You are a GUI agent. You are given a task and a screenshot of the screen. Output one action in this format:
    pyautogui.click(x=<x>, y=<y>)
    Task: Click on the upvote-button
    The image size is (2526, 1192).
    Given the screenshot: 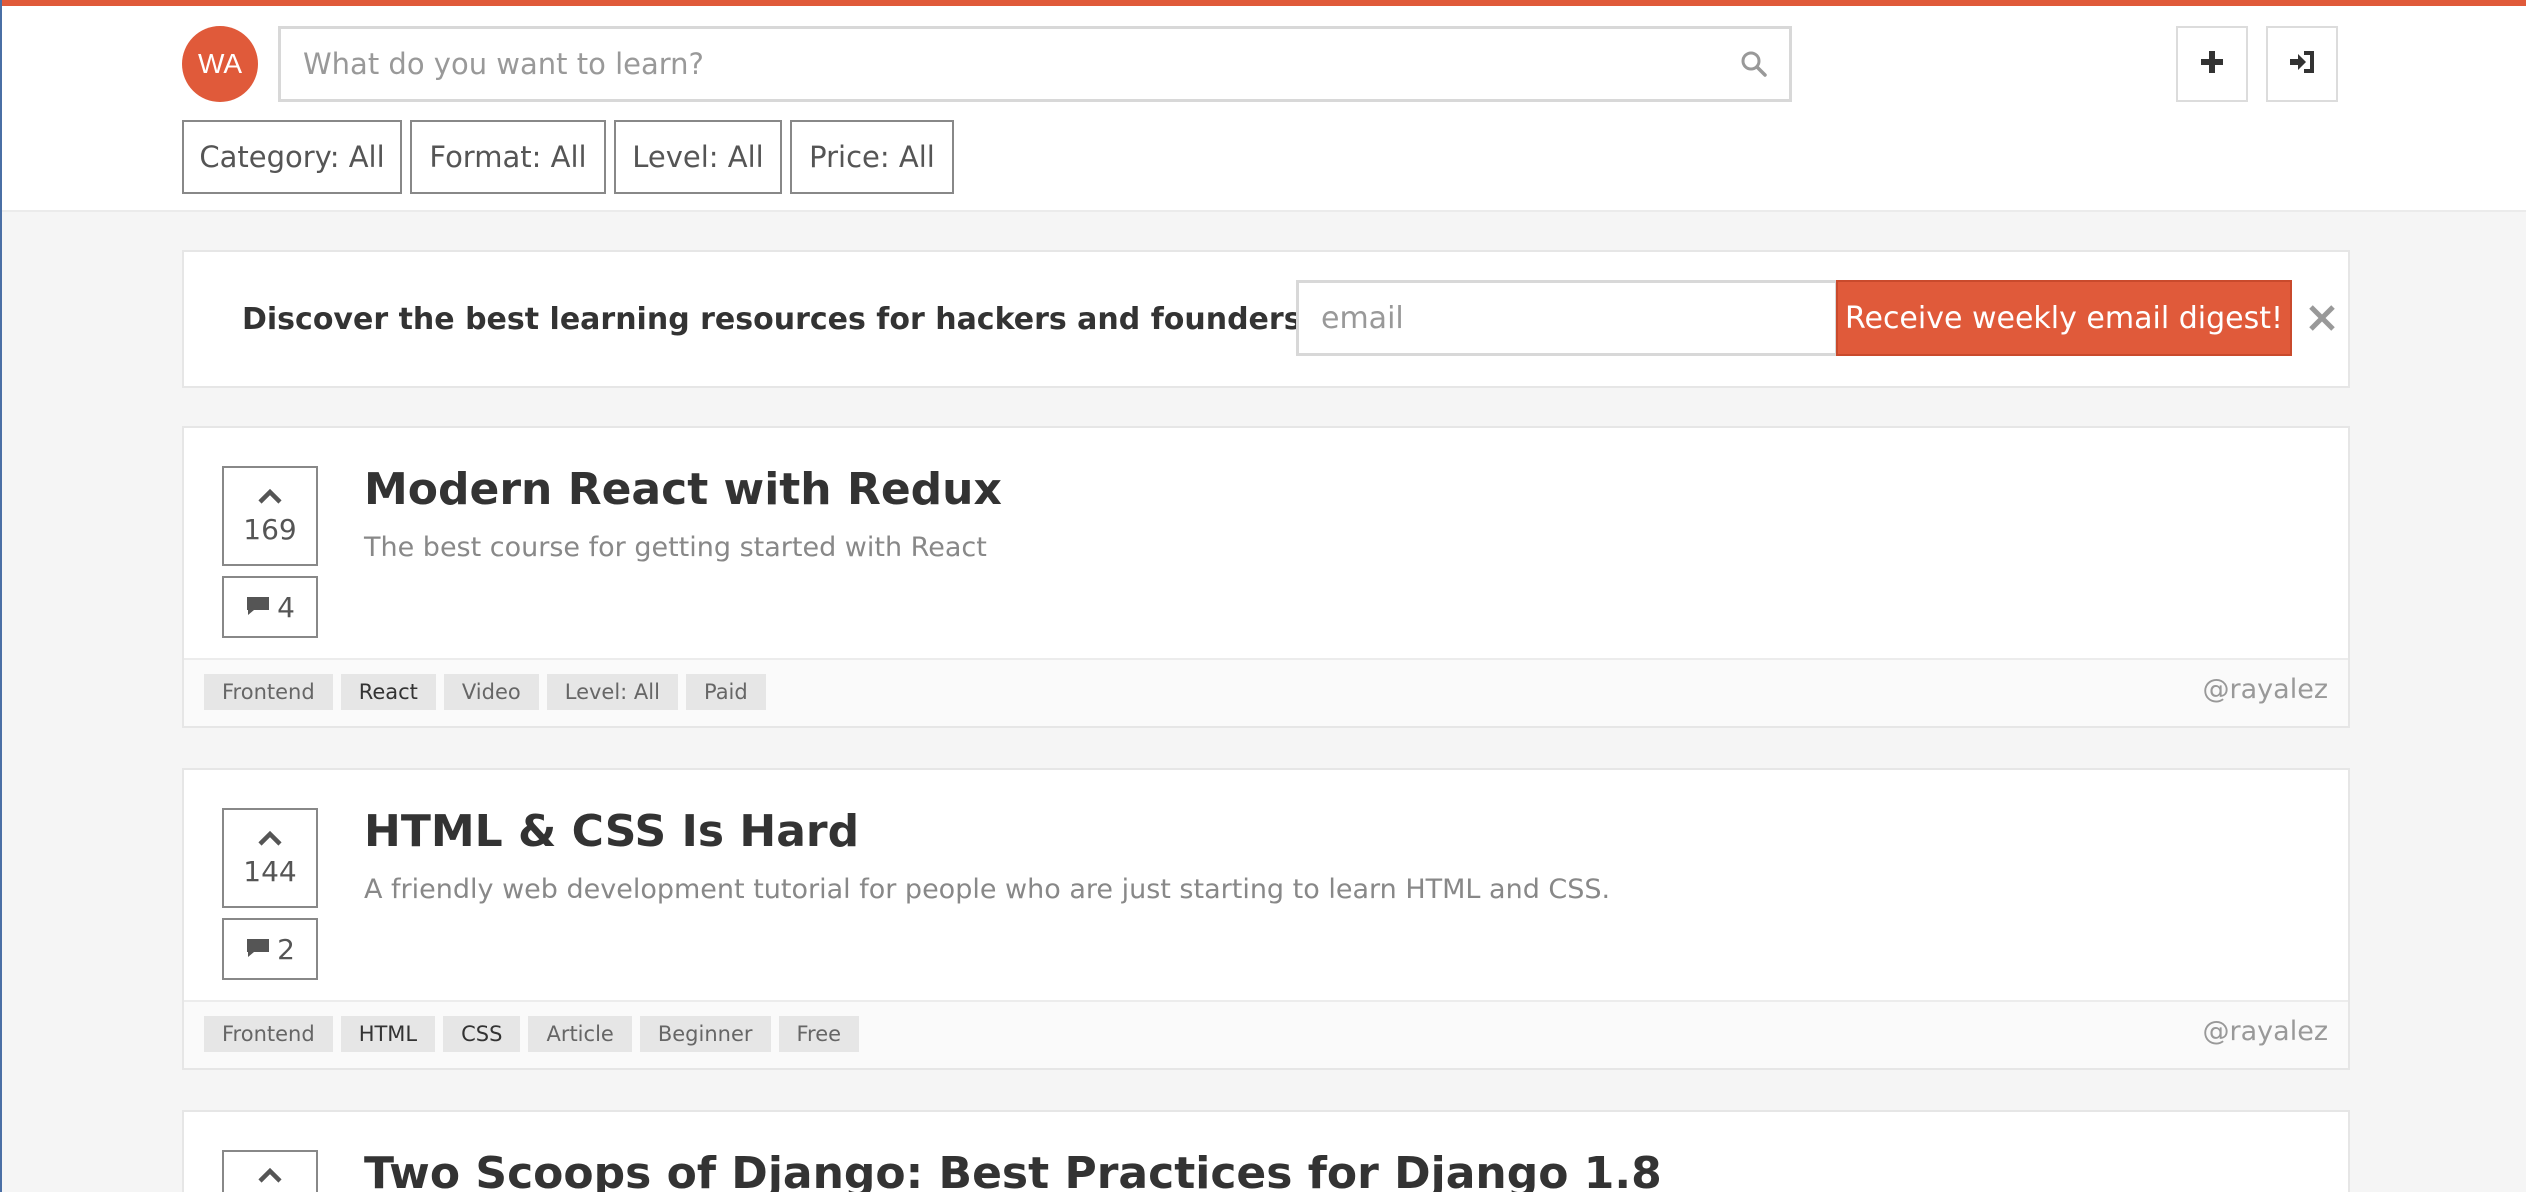 What is the action you would take?
    pyautogui.click(x=270, y=1171)
    